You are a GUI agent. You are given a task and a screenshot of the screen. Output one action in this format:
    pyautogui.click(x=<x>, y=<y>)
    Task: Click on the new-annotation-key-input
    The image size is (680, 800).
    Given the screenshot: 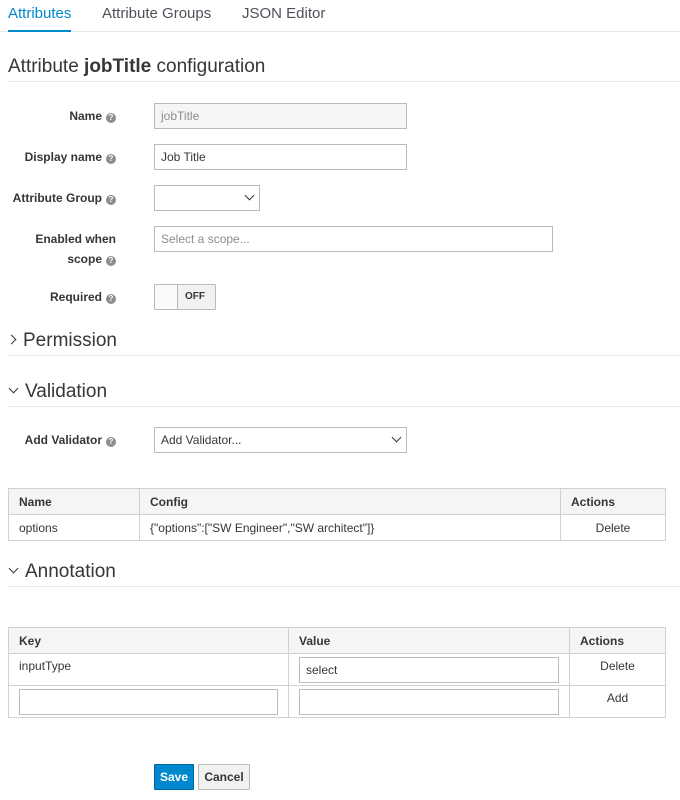 What is the action you would take?
    pyautogui.click(x=148, y=701)
    